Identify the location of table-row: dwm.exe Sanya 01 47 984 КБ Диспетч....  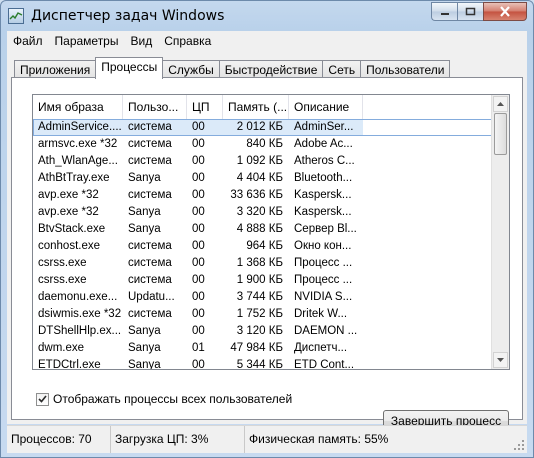
(263, 348).